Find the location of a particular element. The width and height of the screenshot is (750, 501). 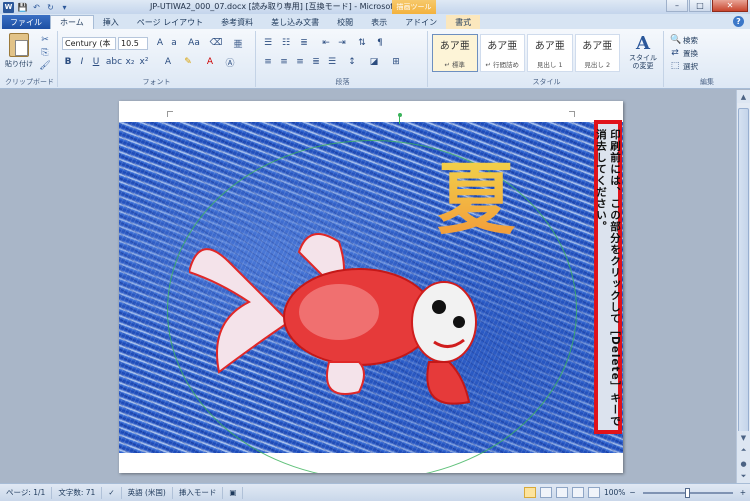

line-spacing-icon: ↕ is located at coordinates (352, 62).